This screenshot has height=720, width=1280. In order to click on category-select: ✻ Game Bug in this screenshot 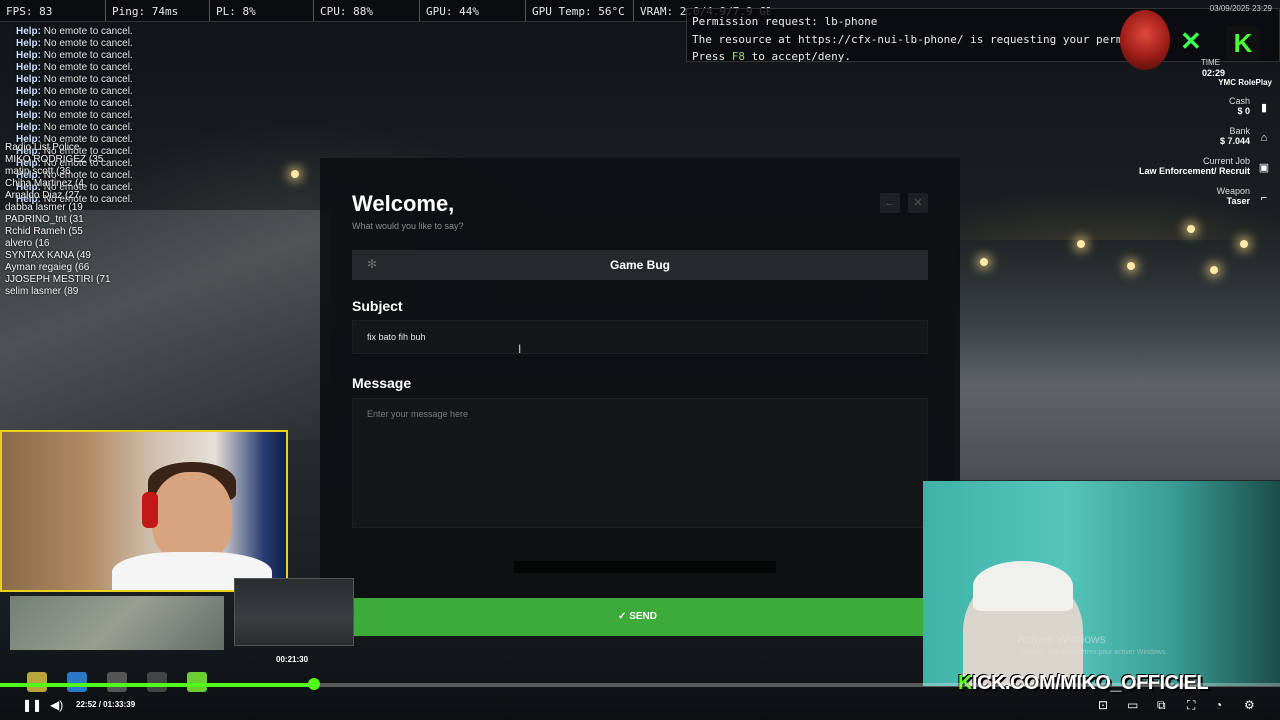, I will do `click(640, 265)`.